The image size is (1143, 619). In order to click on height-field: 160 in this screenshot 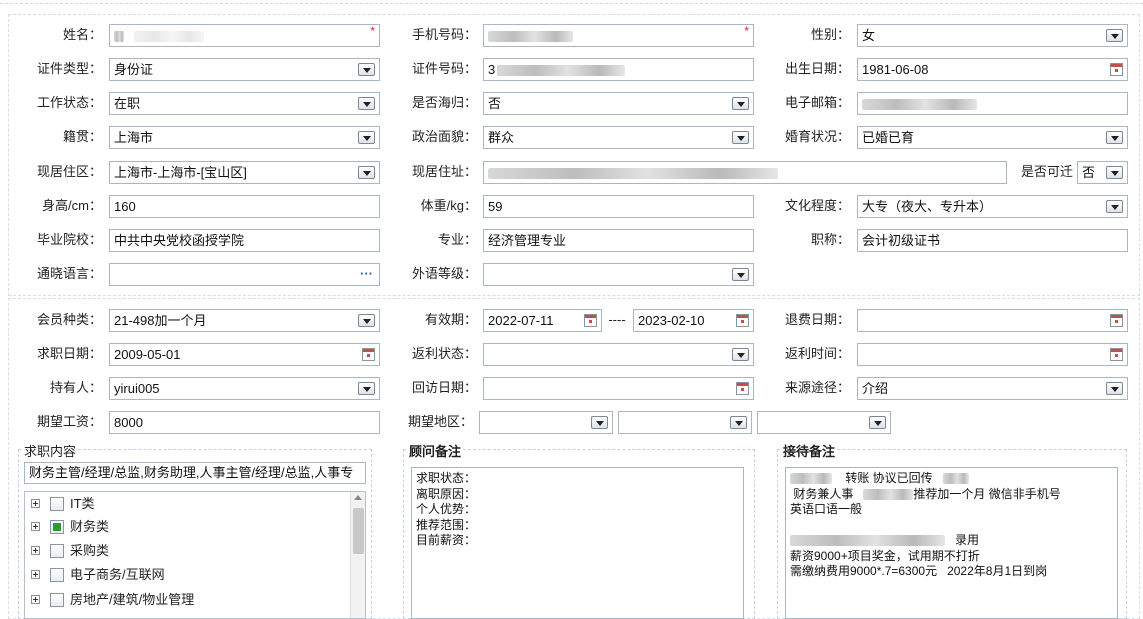, I will do `click(244, 206)`.